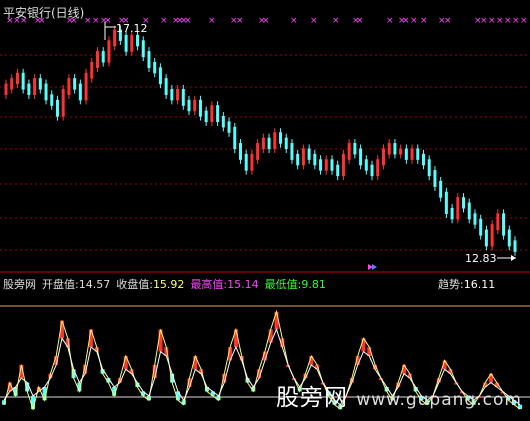 The height and width of the screenshot is (421, 530). Describe the element at coordinates (336, 21) in the screenshot. I see `signal-mark-26: ×` at that location.